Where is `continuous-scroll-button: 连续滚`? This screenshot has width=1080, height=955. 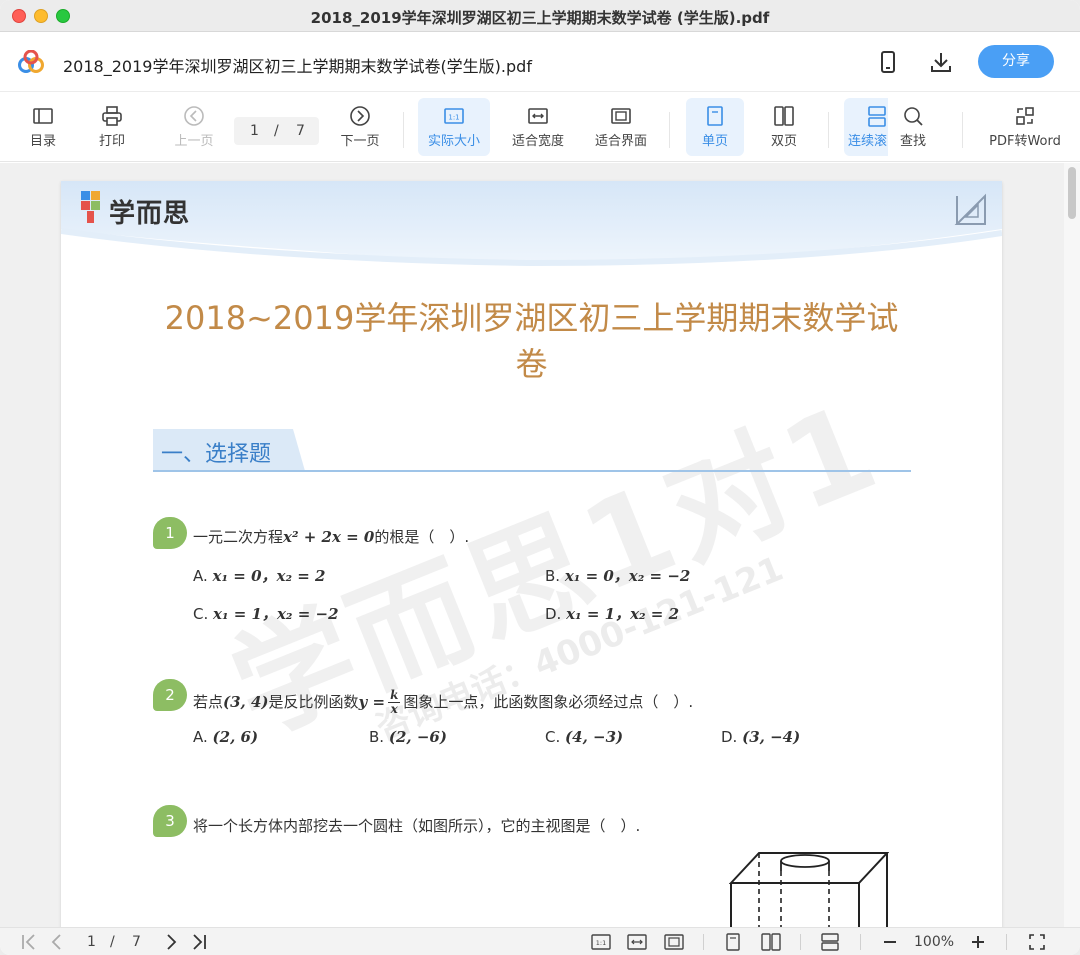
continuous-scroll-button: 连续滚 is located at coordinates (866, 127).